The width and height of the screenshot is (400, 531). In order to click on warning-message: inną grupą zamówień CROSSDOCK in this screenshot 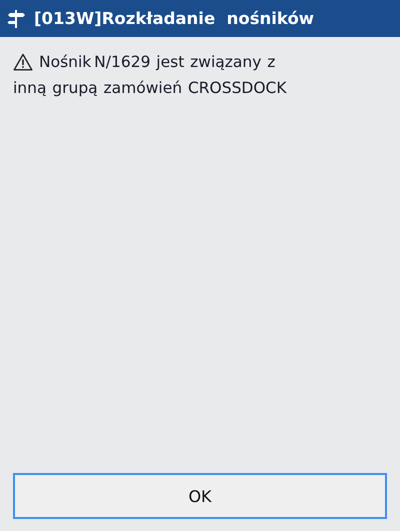, I will do `click(150, 88)`.